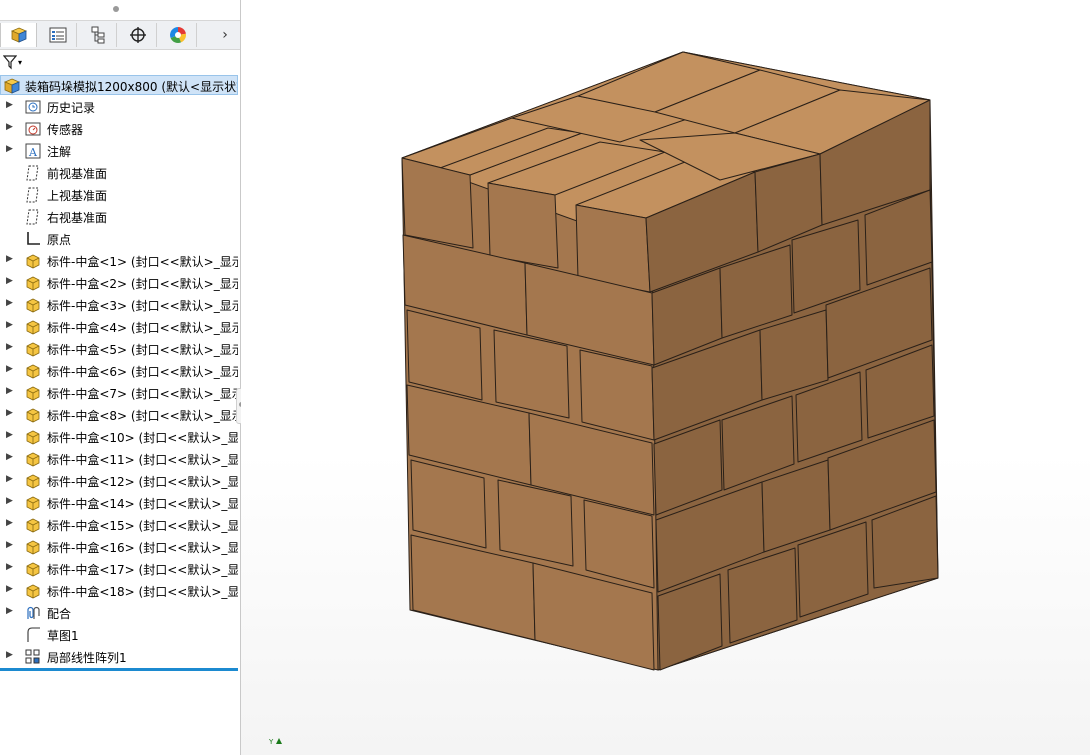 The height and width of the screenshot is (755, 1090). I want to click on tree-node: ▶ 标件-中盒<18> (封口<<默认>_显示, so click(119, 591).